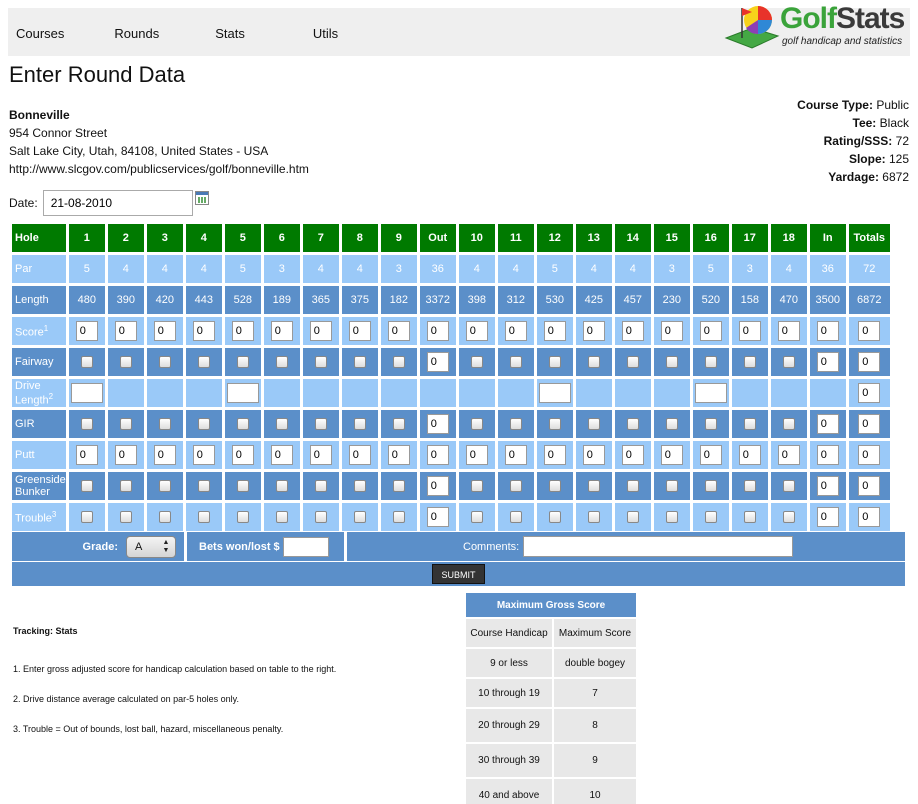 Image resolution: width=918 pixels, height=804 pixels. What do you see at coordinates (325, 33) in the screenshot?
I see `nav-utils: Utils` at bounding box center [325, 33].